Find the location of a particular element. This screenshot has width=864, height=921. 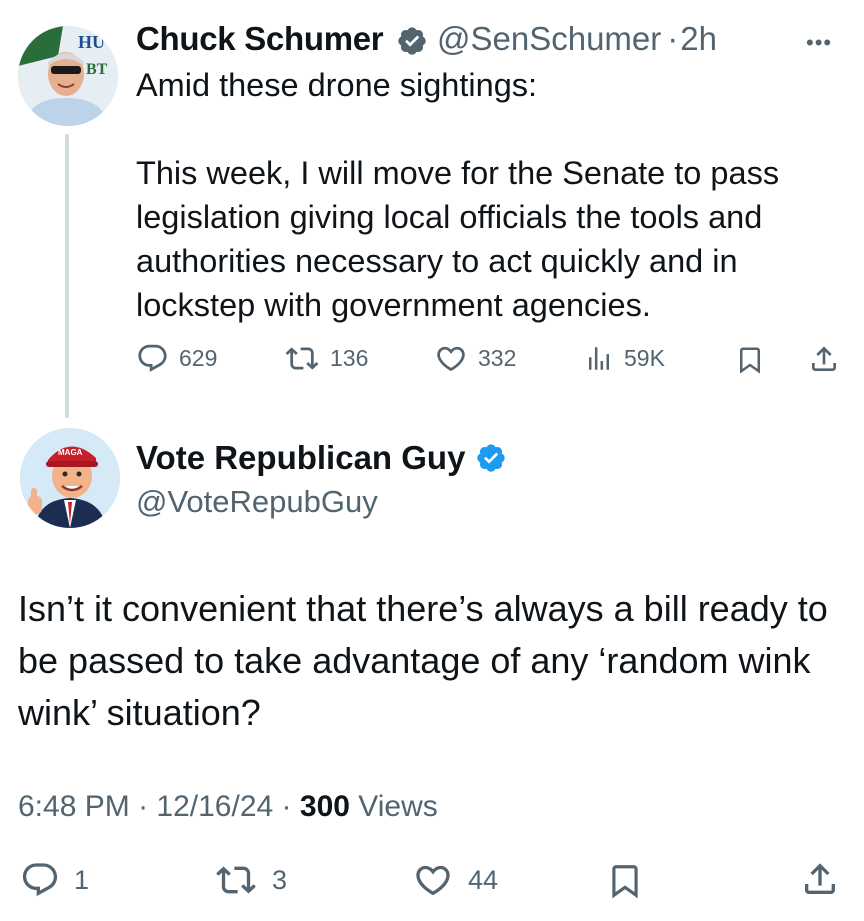

reply-time: 6:48 PM is located at coordinates (74, 806).